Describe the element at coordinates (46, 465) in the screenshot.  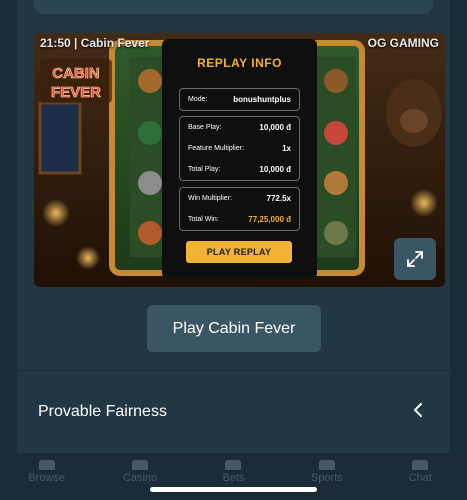
I see `browse-icon` at that location.